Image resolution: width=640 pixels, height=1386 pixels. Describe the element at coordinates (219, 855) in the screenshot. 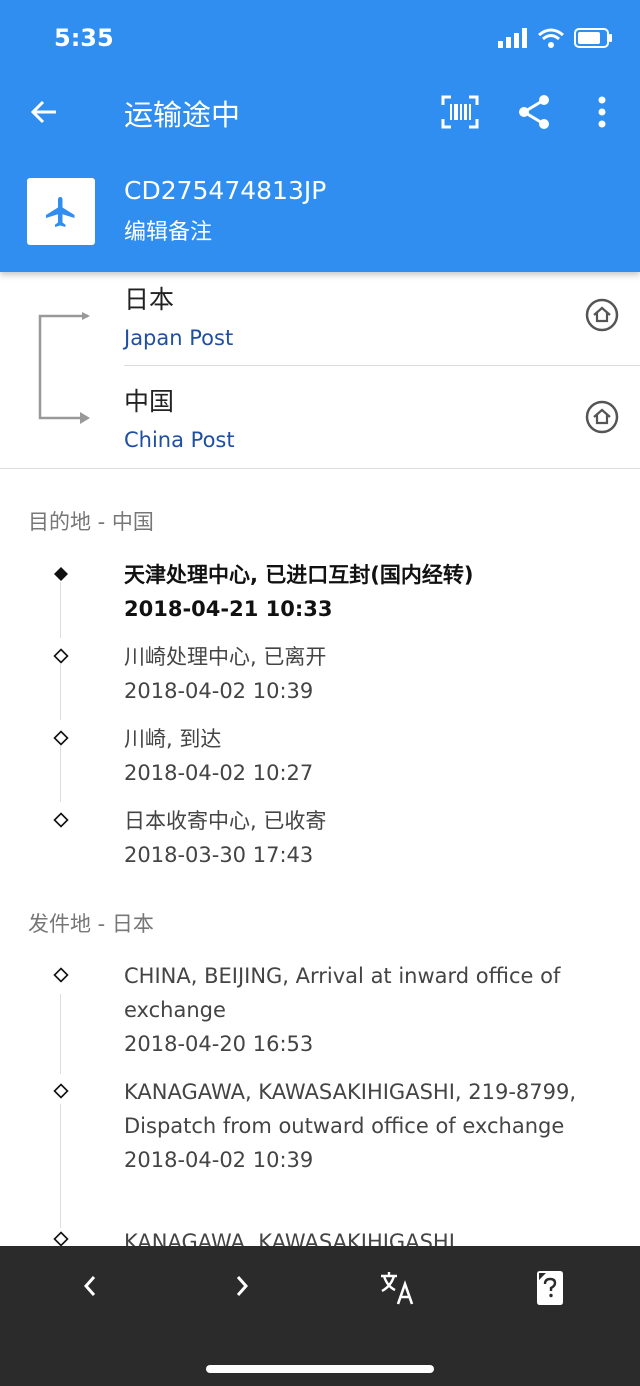

I see `event-time: 2018-03-30 17:43` at that location.